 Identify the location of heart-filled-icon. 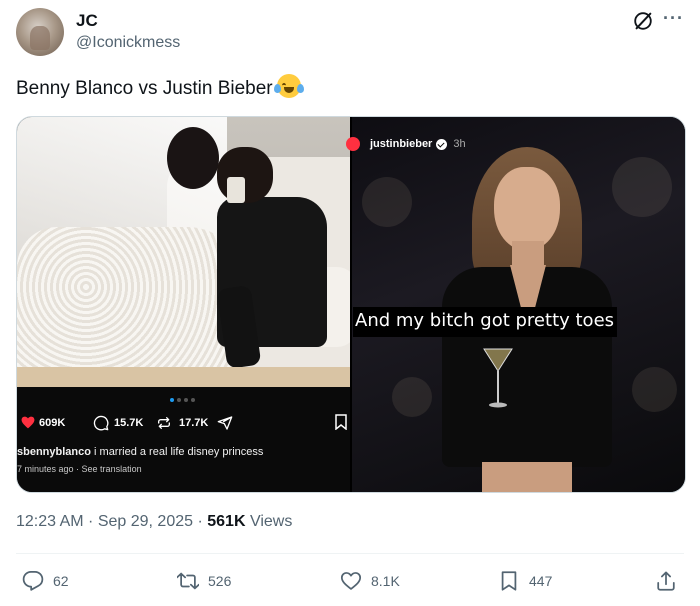
(28, 422).